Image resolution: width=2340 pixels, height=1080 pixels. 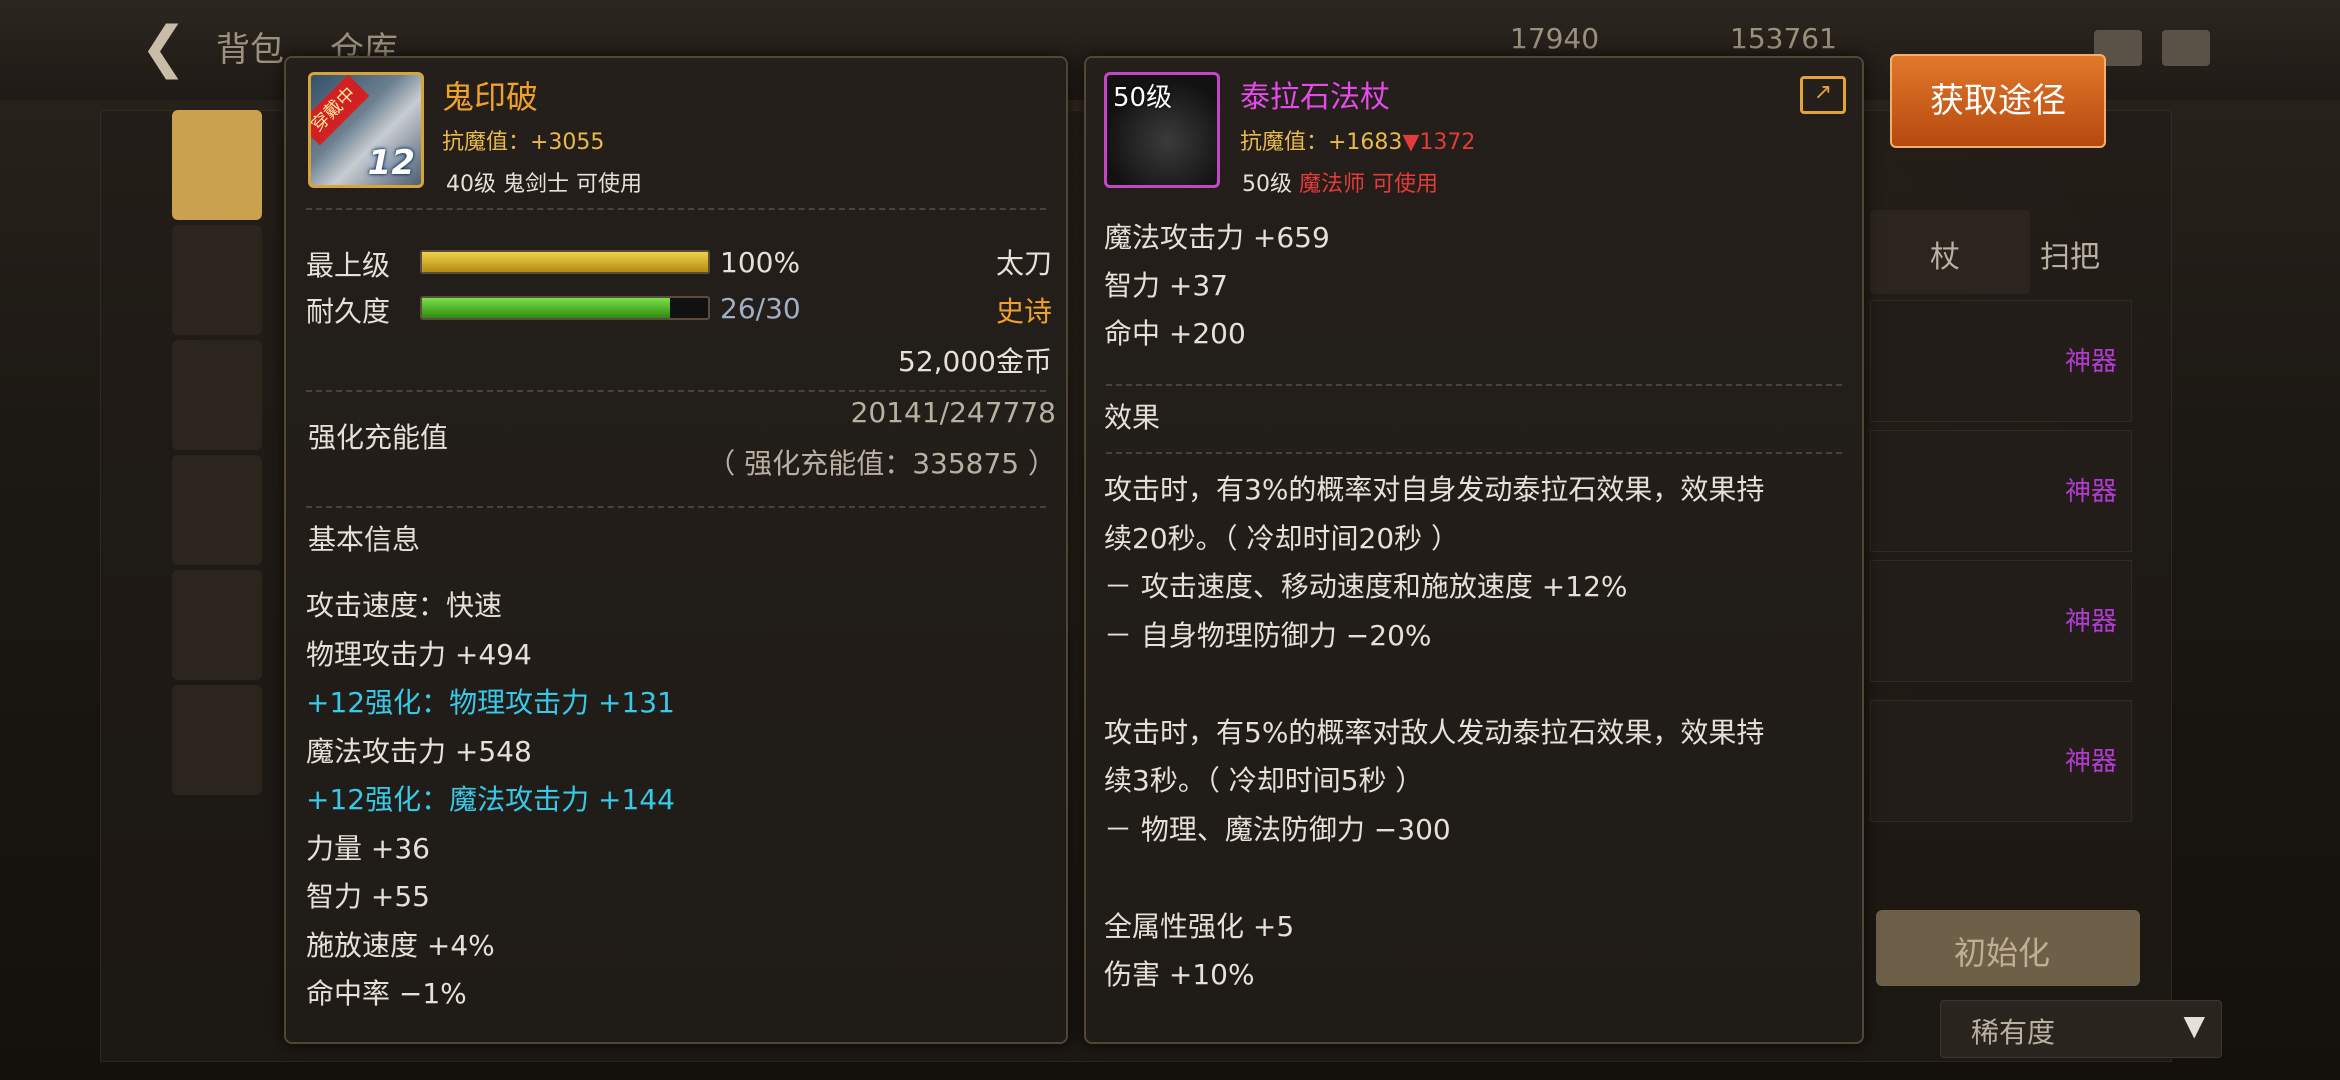 I want to click on currency-gold: 17940, so click(x=1555, y=38).